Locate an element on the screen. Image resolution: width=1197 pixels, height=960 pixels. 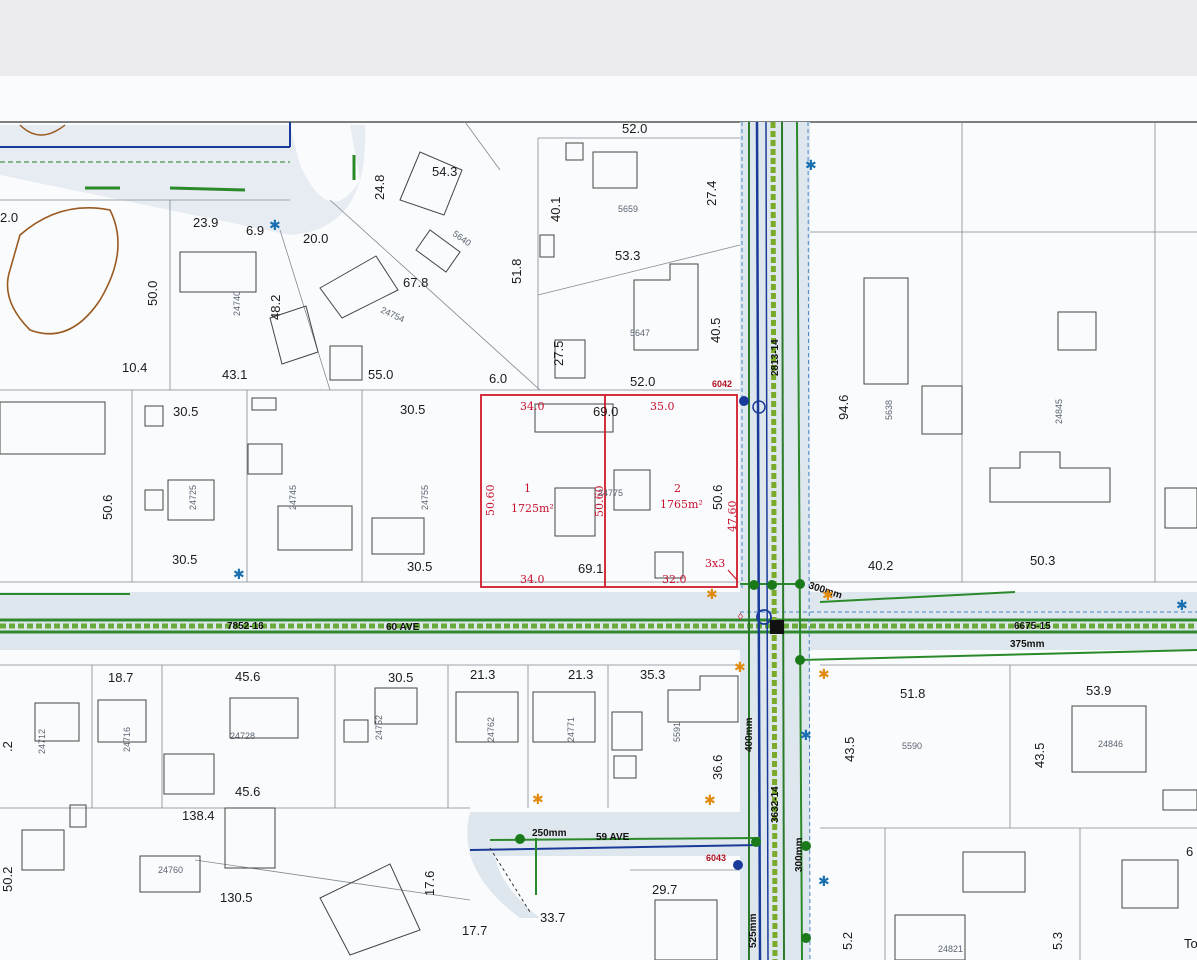
svg-text: 50.6 is located at coordinates (717, 497).